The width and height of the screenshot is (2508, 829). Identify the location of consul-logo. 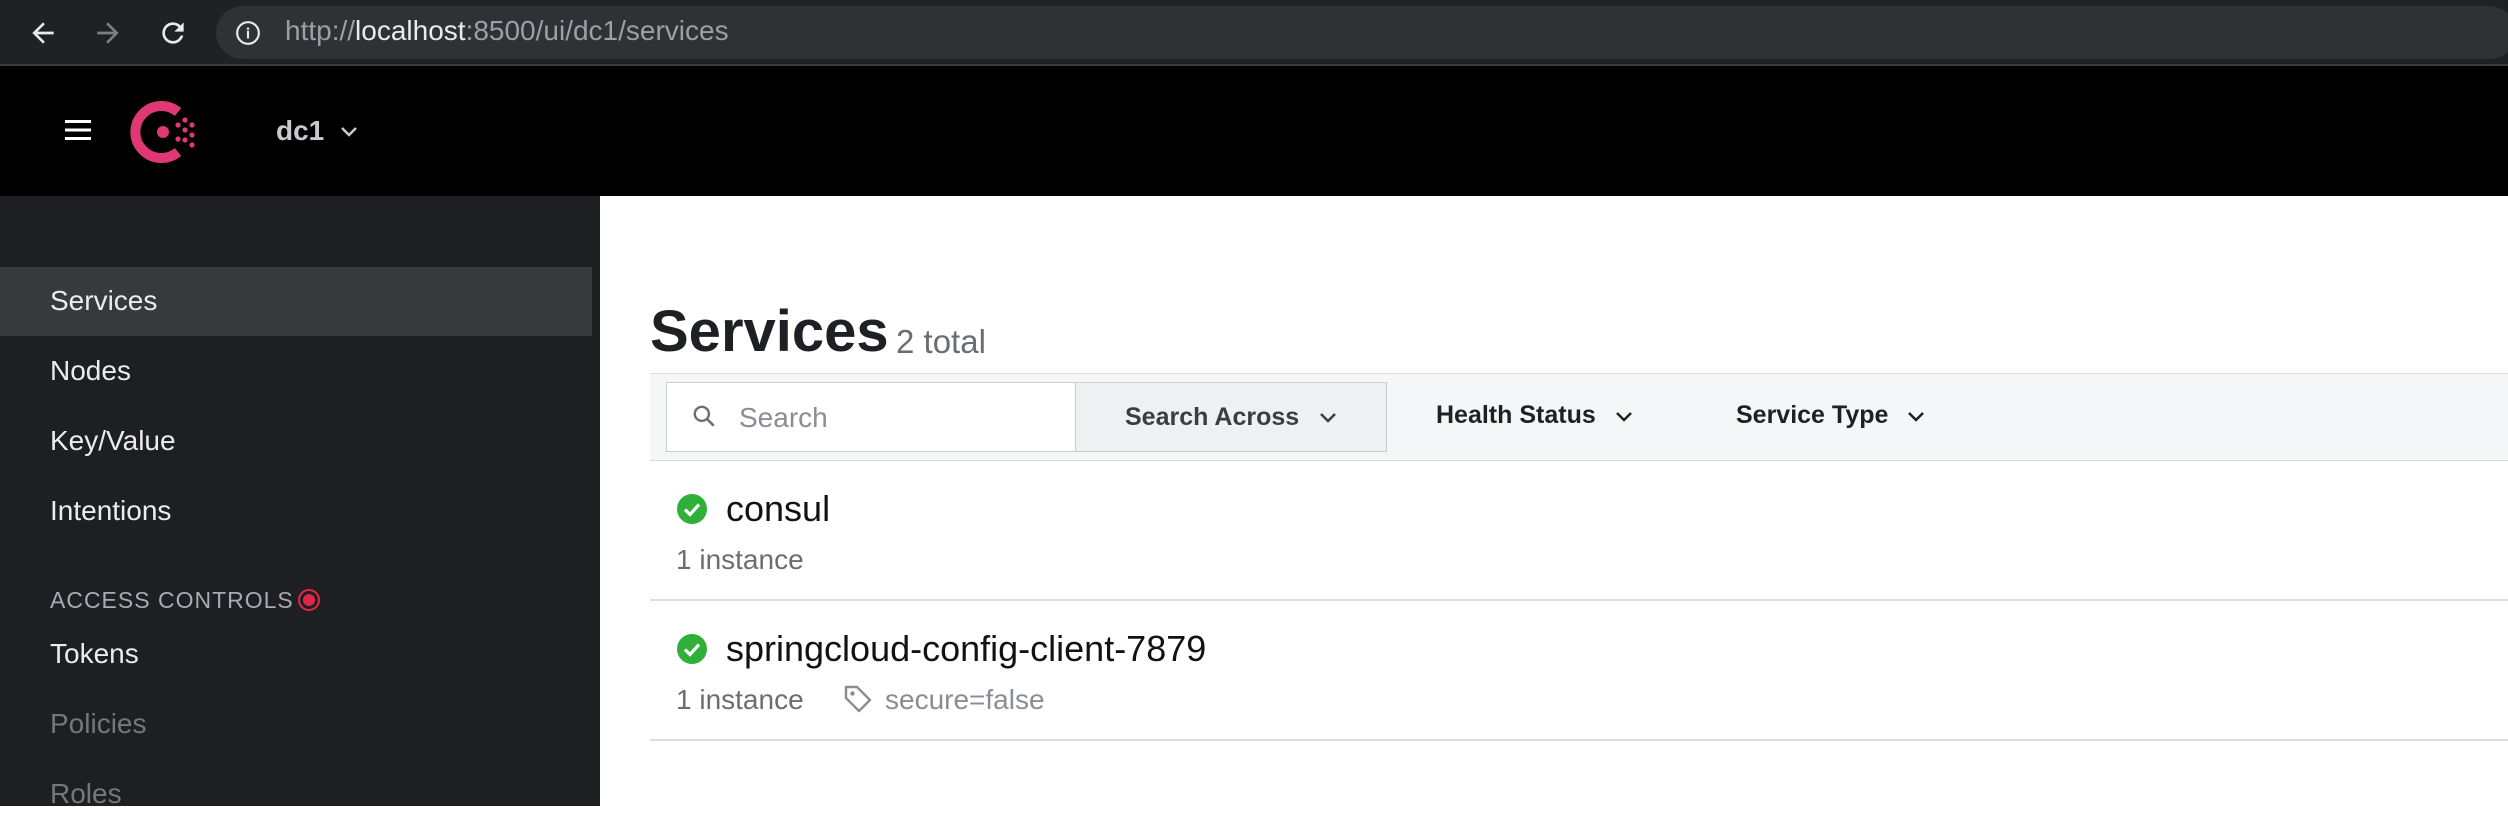
(165, 132).